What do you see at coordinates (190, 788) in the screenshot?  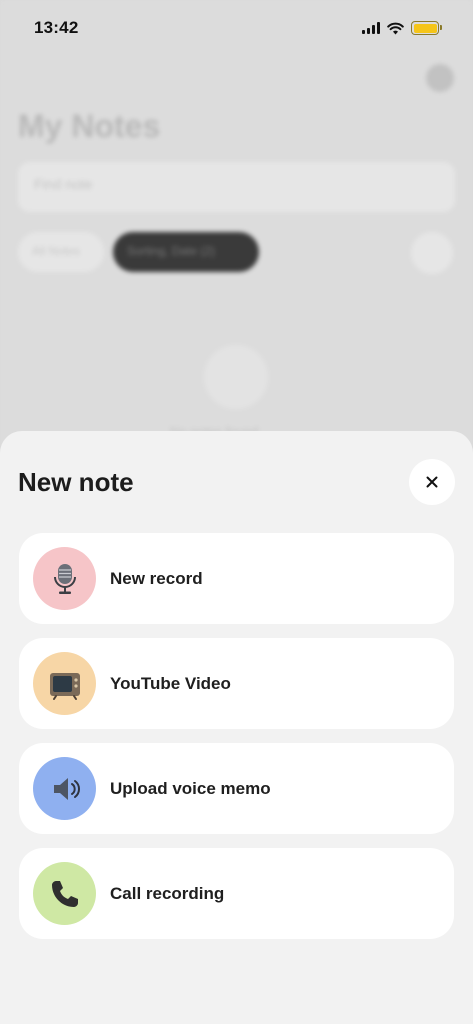 I see `option-label: Upload voice memo` at bounding box center [190, 788].